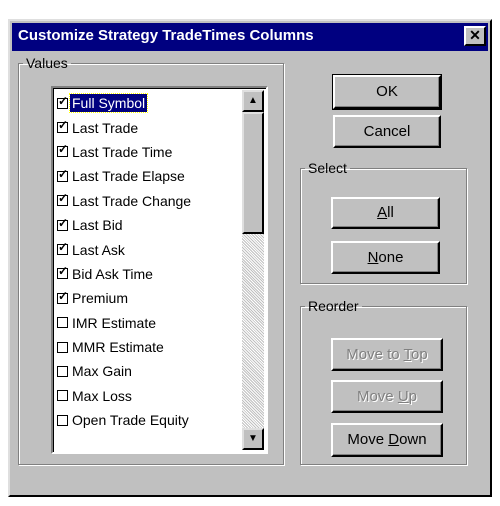 The height and width of the screenshot is (506, 500). Describe the element at coordinates (100, 298) in the screenshot. I see `list-item-label: Premium` at that location.